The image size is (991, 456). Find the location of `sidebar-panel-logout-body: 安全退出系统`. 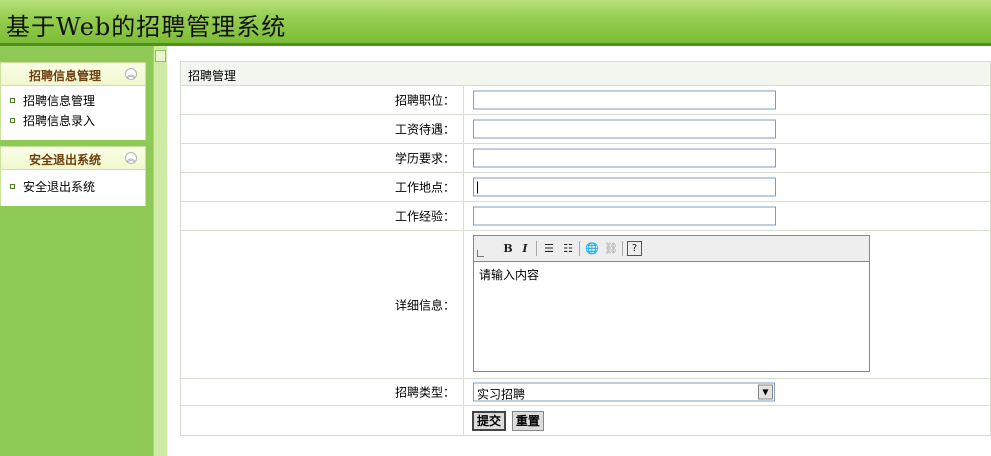

sidebar-panel-logout-body: 安全退出系统 is located at coordinates (73, 188).